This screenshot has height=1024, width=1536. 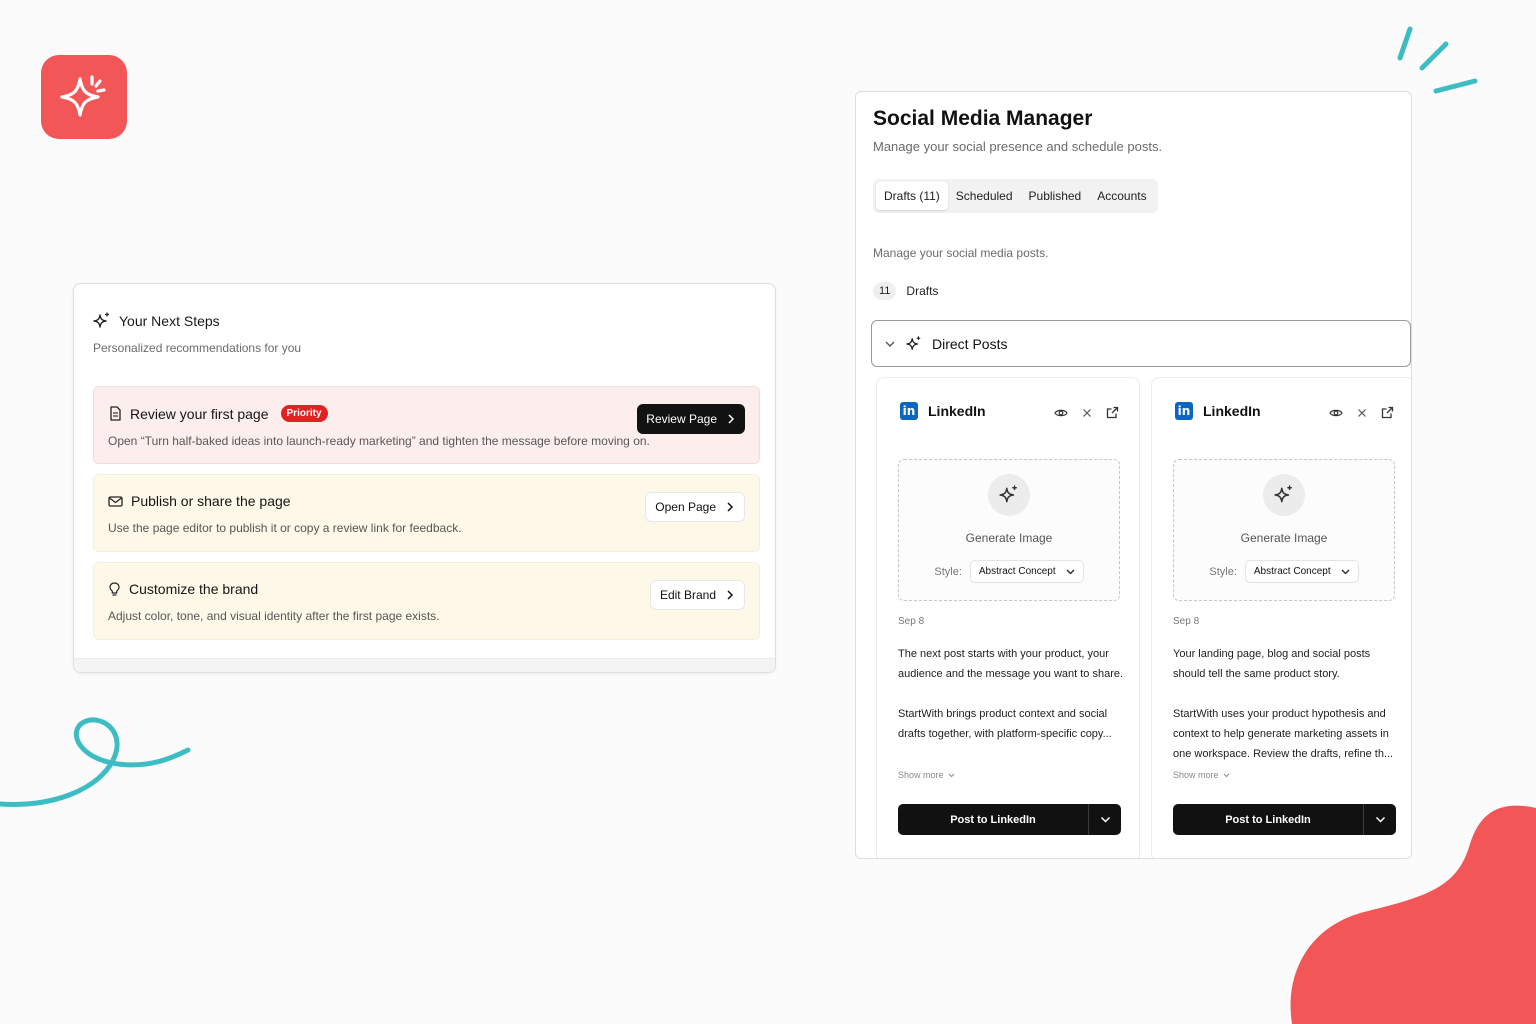 What do you see at coordinates (922, 291) in the screenshot?
I see `drafts-label: Drafts` at bounding box center [922, 291].